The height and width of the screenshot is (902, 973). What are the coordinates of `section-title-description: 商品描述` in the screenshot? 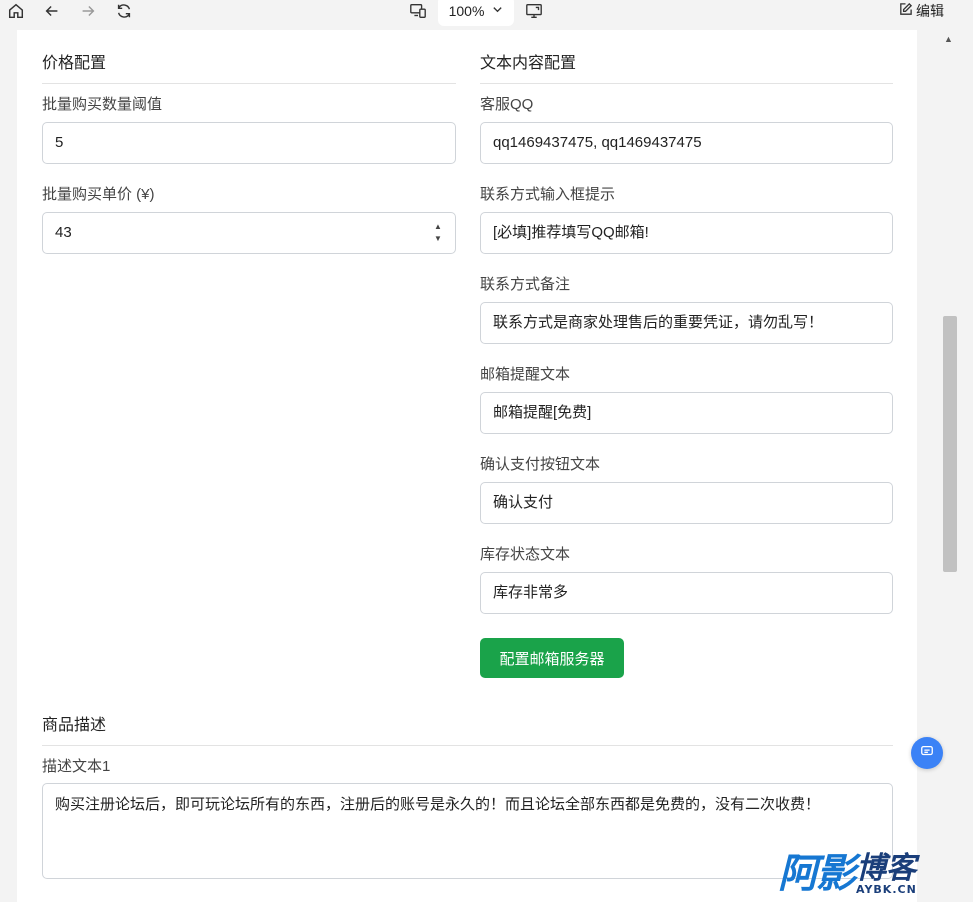 It's located at (467, 725).